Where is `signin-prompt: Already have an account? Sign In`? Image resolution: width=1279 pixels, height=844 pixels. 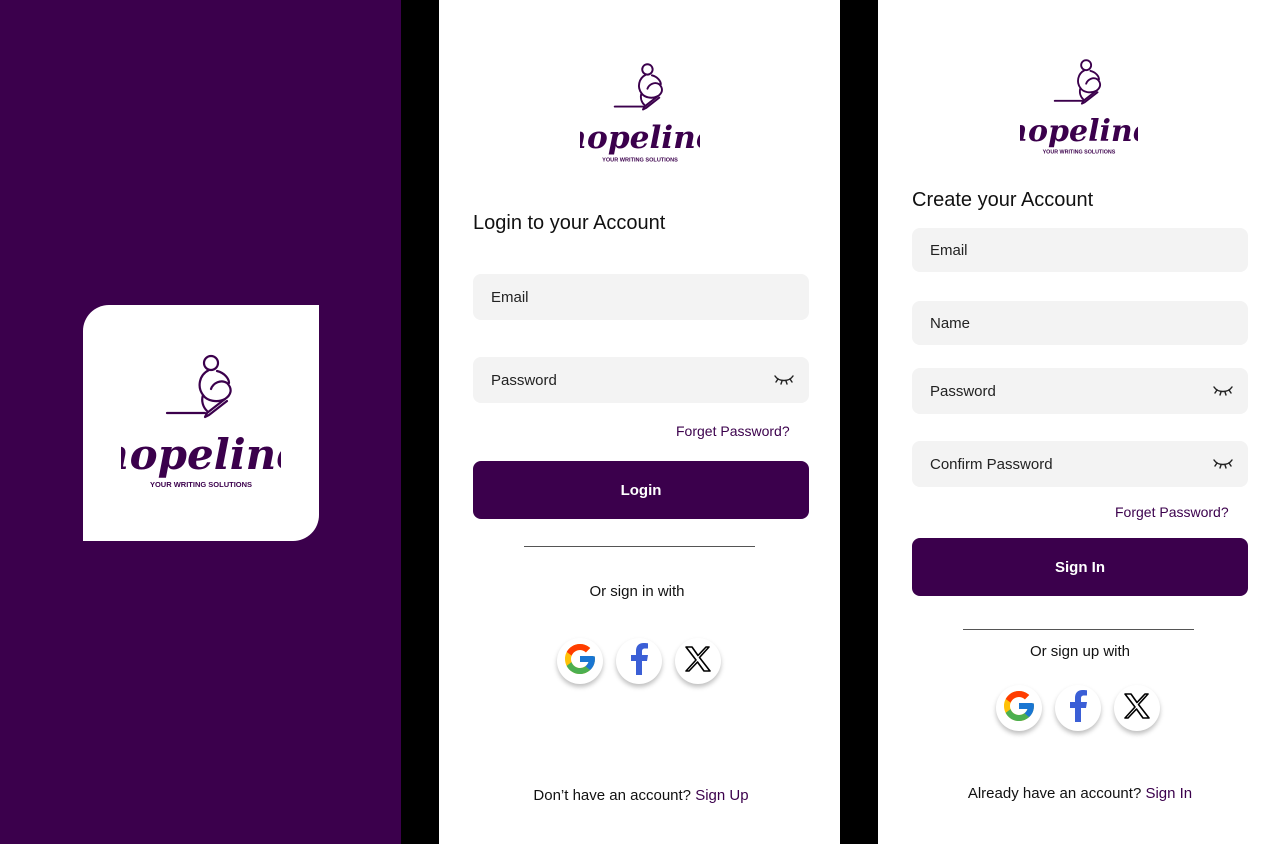
signin-prompt: Already have an account? Sign In is located at coordinates (1078, 793).